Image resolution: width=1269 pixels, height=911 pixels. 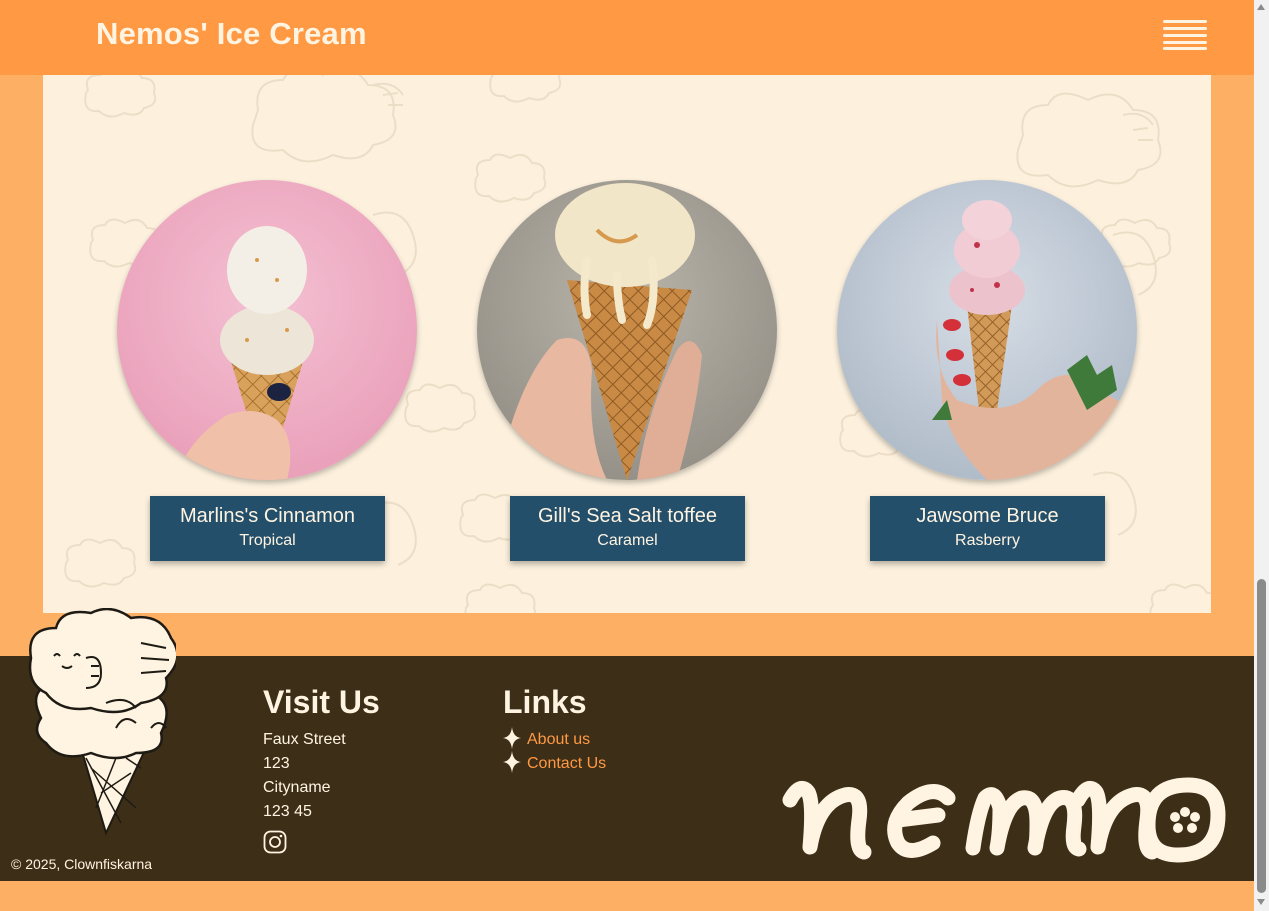 I want to click on product-label: Gill's Sea Salt toffee Caramel, so click(x=627, y=528).